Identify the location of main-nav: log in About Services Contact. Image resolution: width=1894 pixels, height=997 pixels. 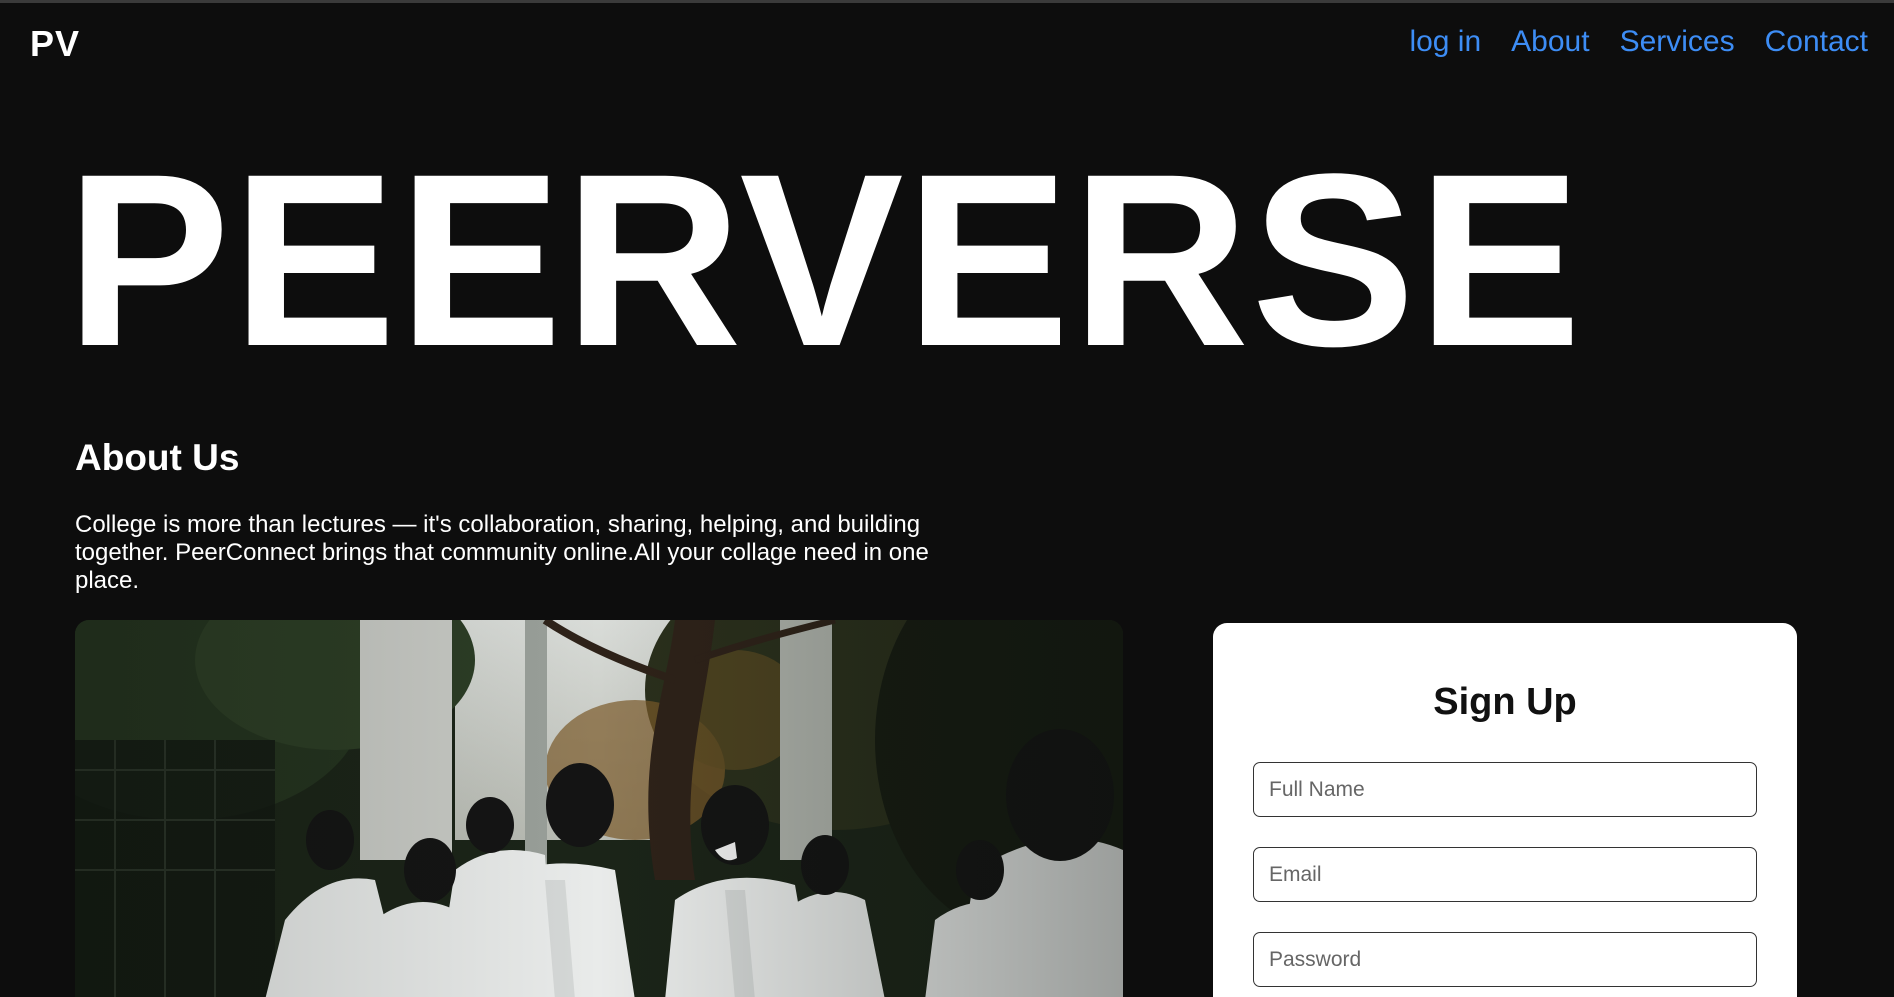
(1638, 42).